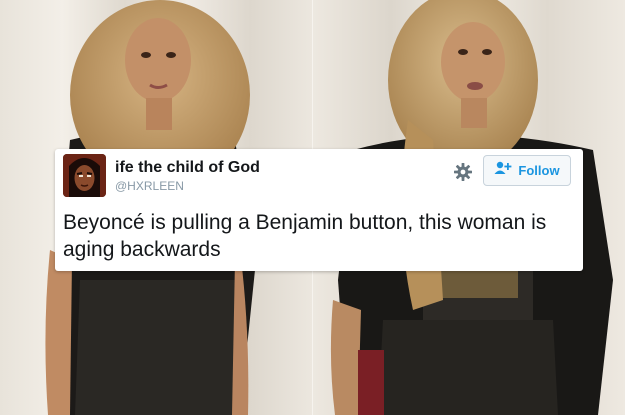 This screenshot has height=415, width=625. What do you see at coordinates (187, 168) in the screenshot?
I see `display-name: ife the child of God` at bounding box center [187, 168].